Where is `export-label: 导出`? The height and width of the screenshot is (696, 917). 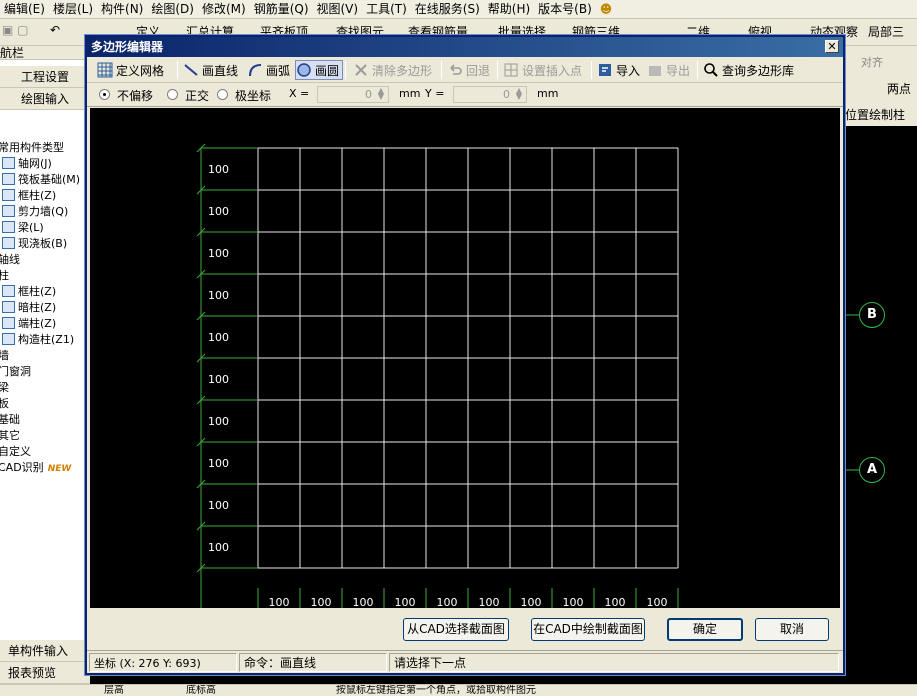 export-label: 导出 is located at coordinates (678, 70).